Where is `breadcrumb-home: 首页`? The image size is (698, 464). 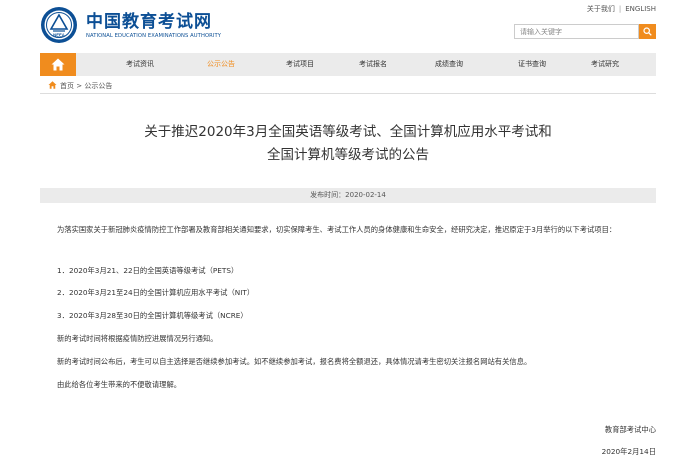
breadcrumb-home: 首页 is located at coordinates (67, 86).